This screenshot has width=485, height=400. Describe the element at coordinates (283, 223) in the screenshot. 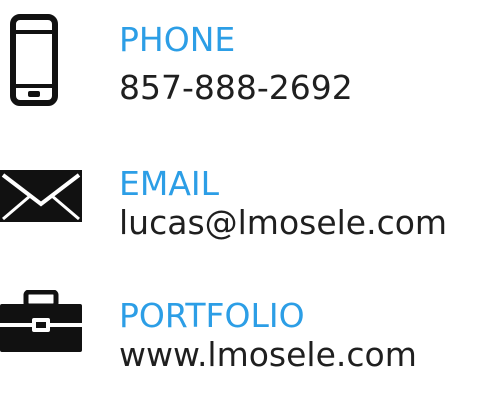

I see `email-link: lucas@lmosele.com` at that location.